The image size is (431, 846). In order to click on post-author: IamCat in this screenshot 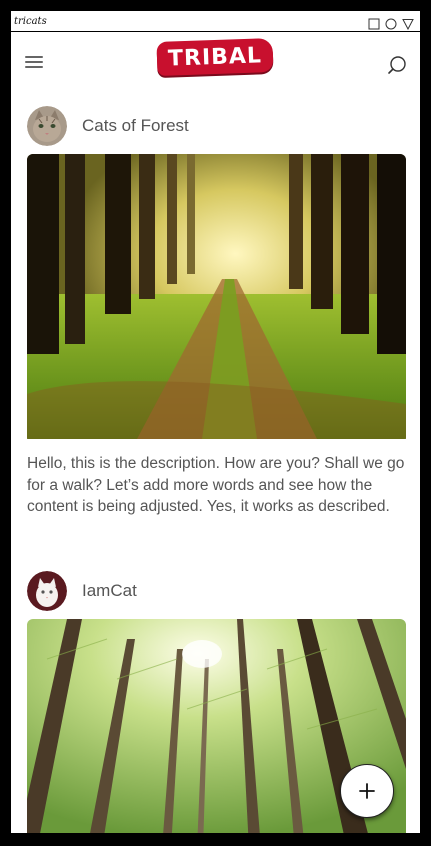, I will do `click(109, 591)`.